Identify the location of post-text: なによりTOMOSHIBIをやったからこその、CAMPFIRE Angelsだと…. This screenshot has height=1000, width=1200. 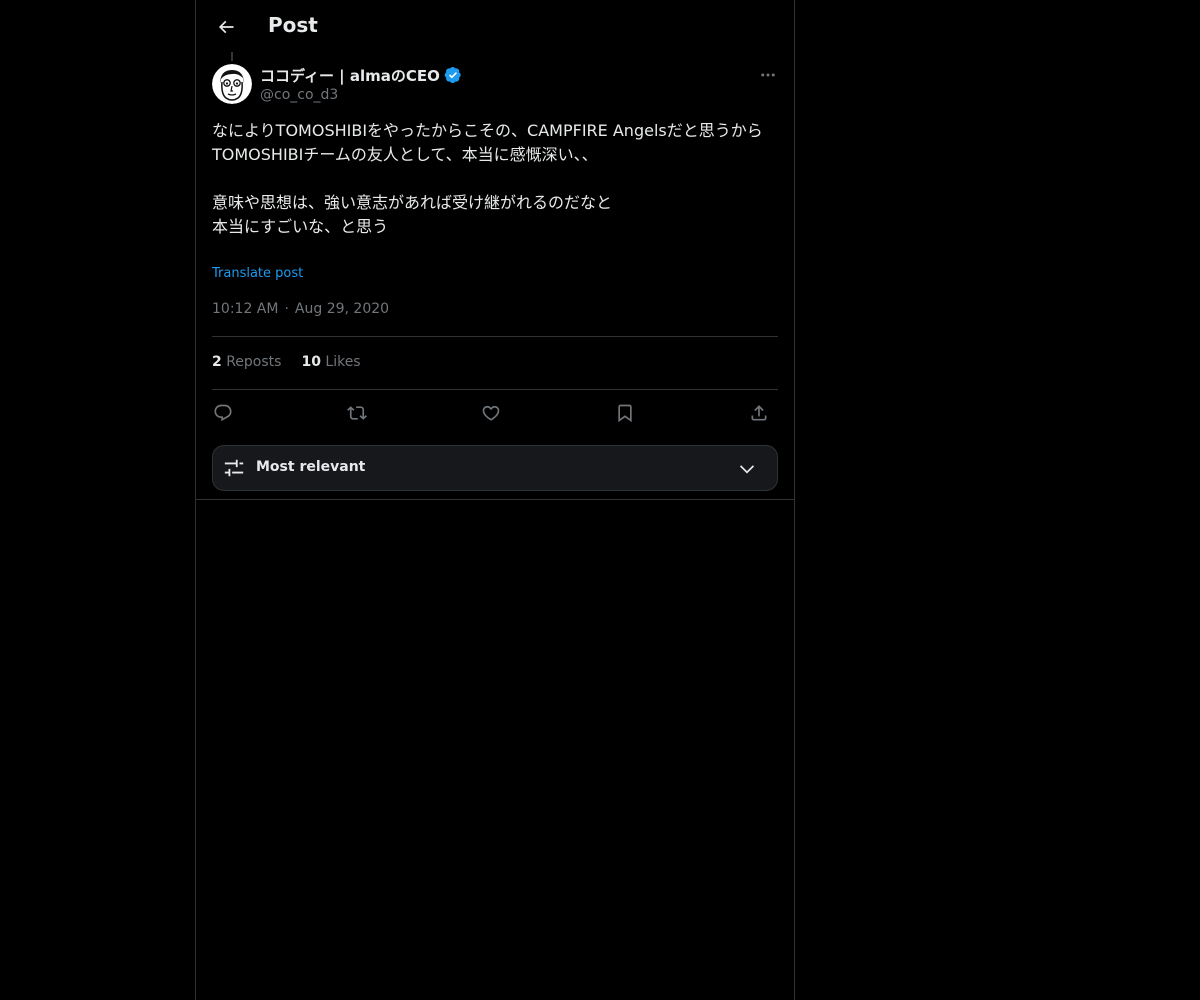
(487, 178).